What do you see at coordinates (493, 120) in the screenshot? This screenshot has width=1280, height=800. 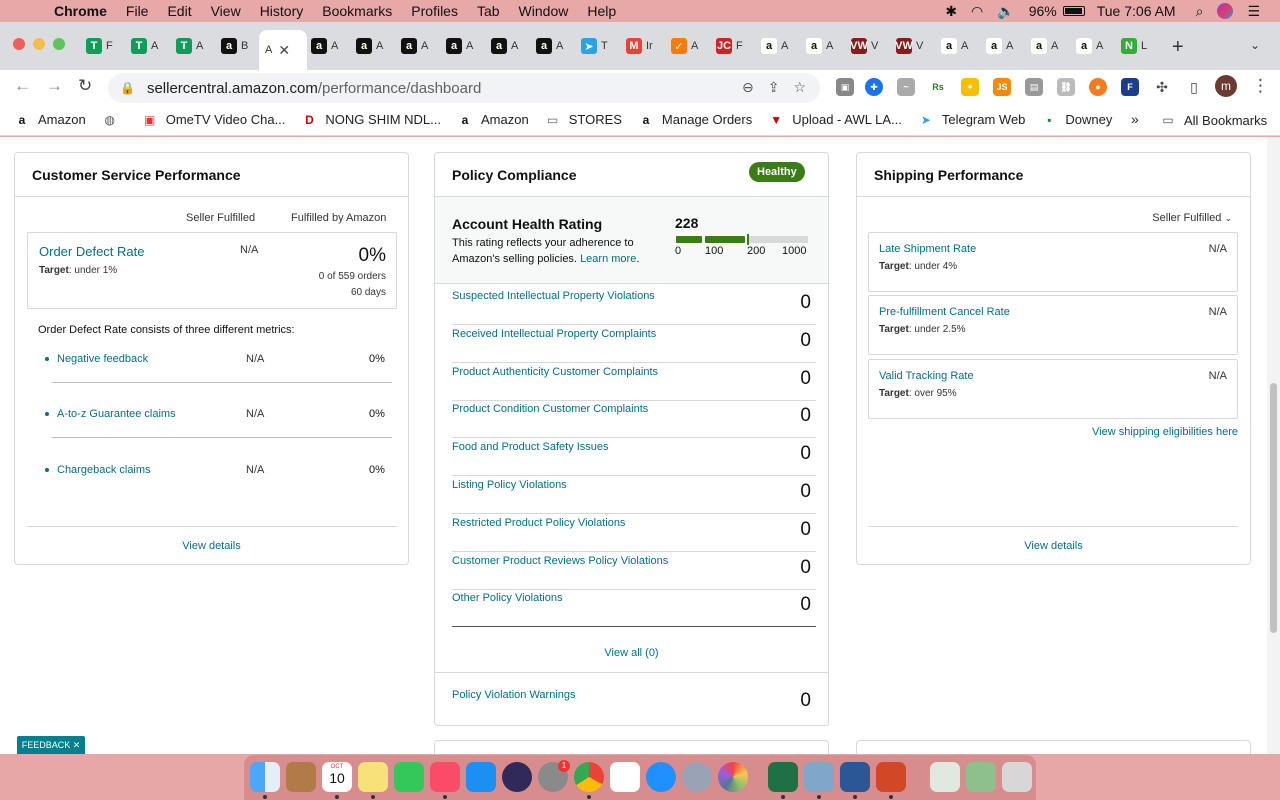 I see `bookmark-item: a Amazon` at bounding box center [493, 120].